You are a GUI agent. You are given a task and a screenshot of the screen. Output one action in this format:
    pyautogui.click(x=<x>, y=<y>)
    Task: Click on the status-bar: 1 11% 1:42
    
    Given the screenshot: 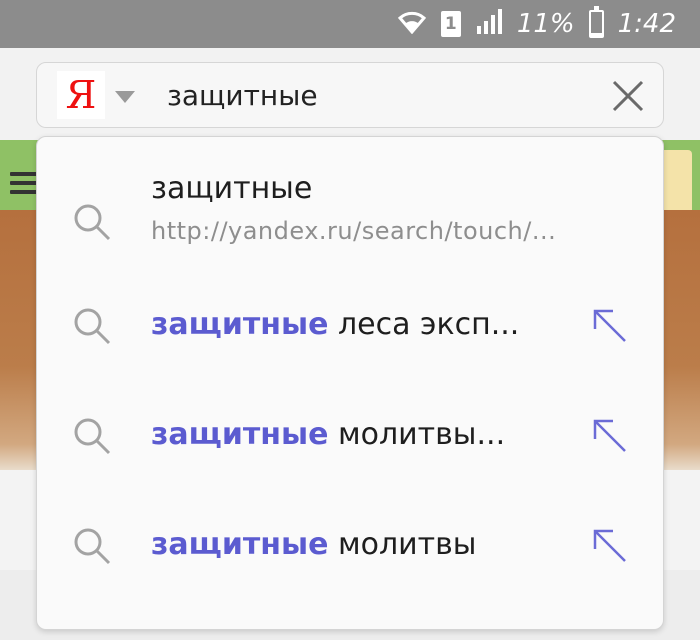 What is the action you would take?
    pyautogui.click(x=350, y=24)
    